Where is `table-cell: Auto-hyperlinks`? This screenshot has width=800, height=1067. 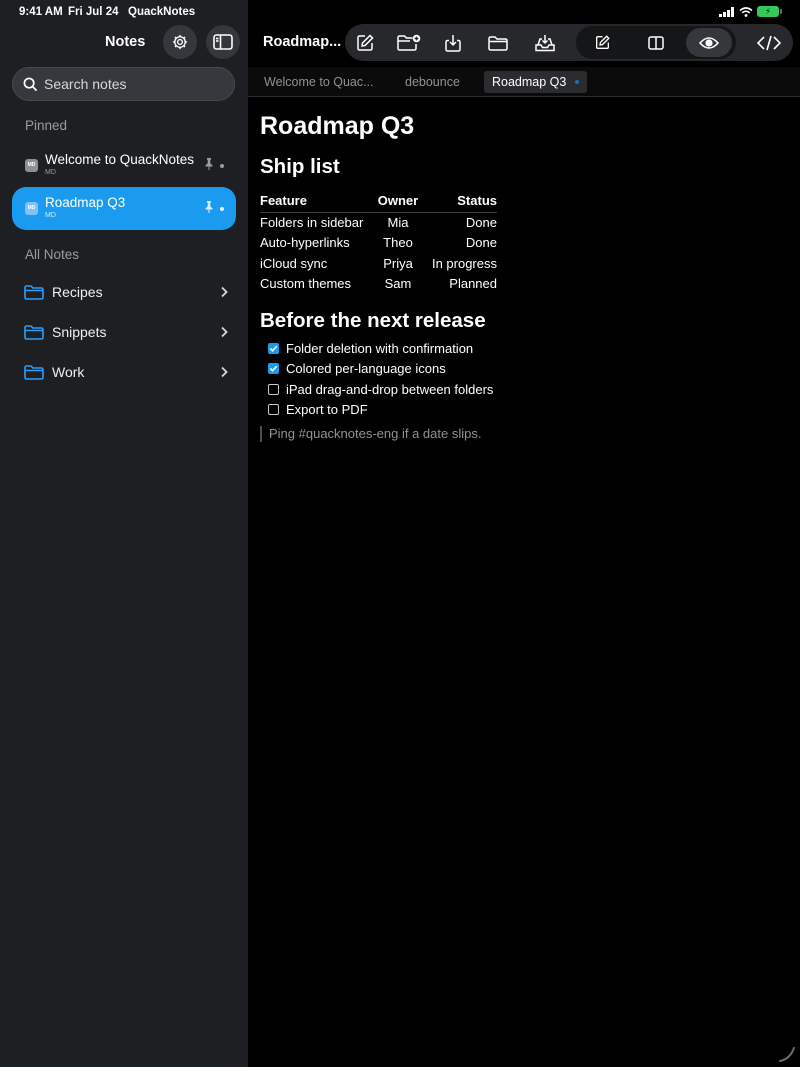 table-cell: Auto-hyperlinks is located at coordinates (305, 243).